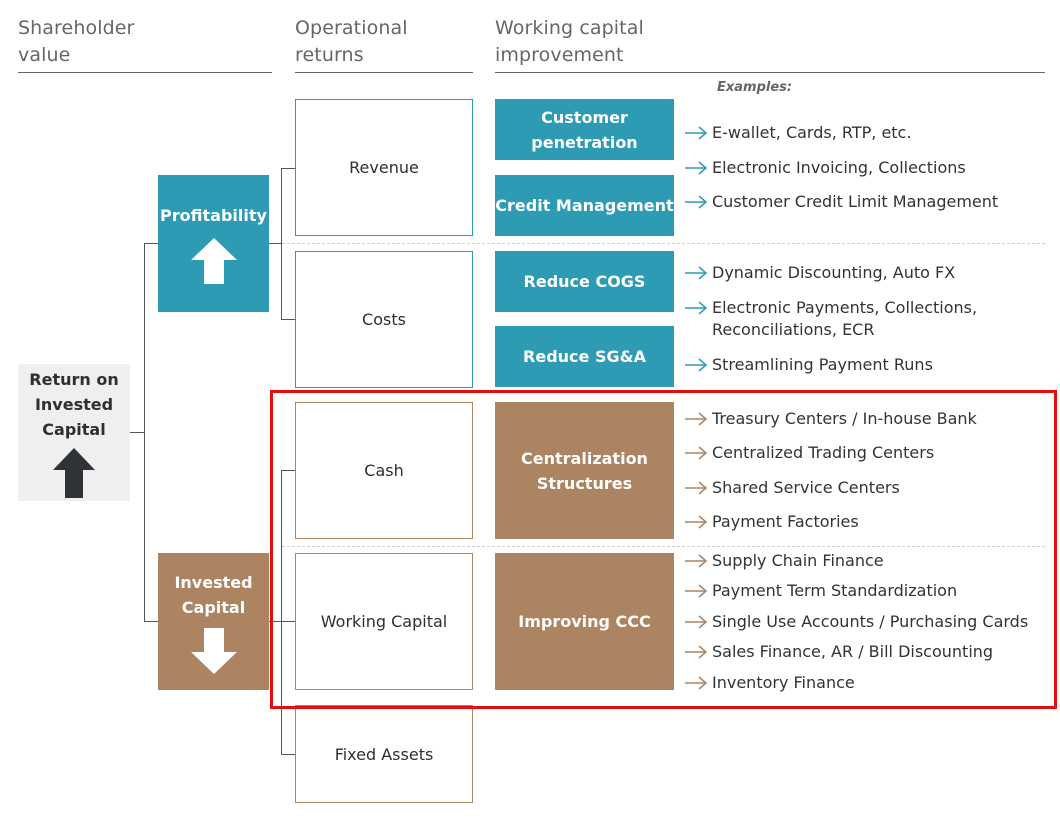 This screenshot has width=1060, height=824. Describe the element at coordinates (213, 650) in the screenshot. I see `down-arrow-icon` at that location.